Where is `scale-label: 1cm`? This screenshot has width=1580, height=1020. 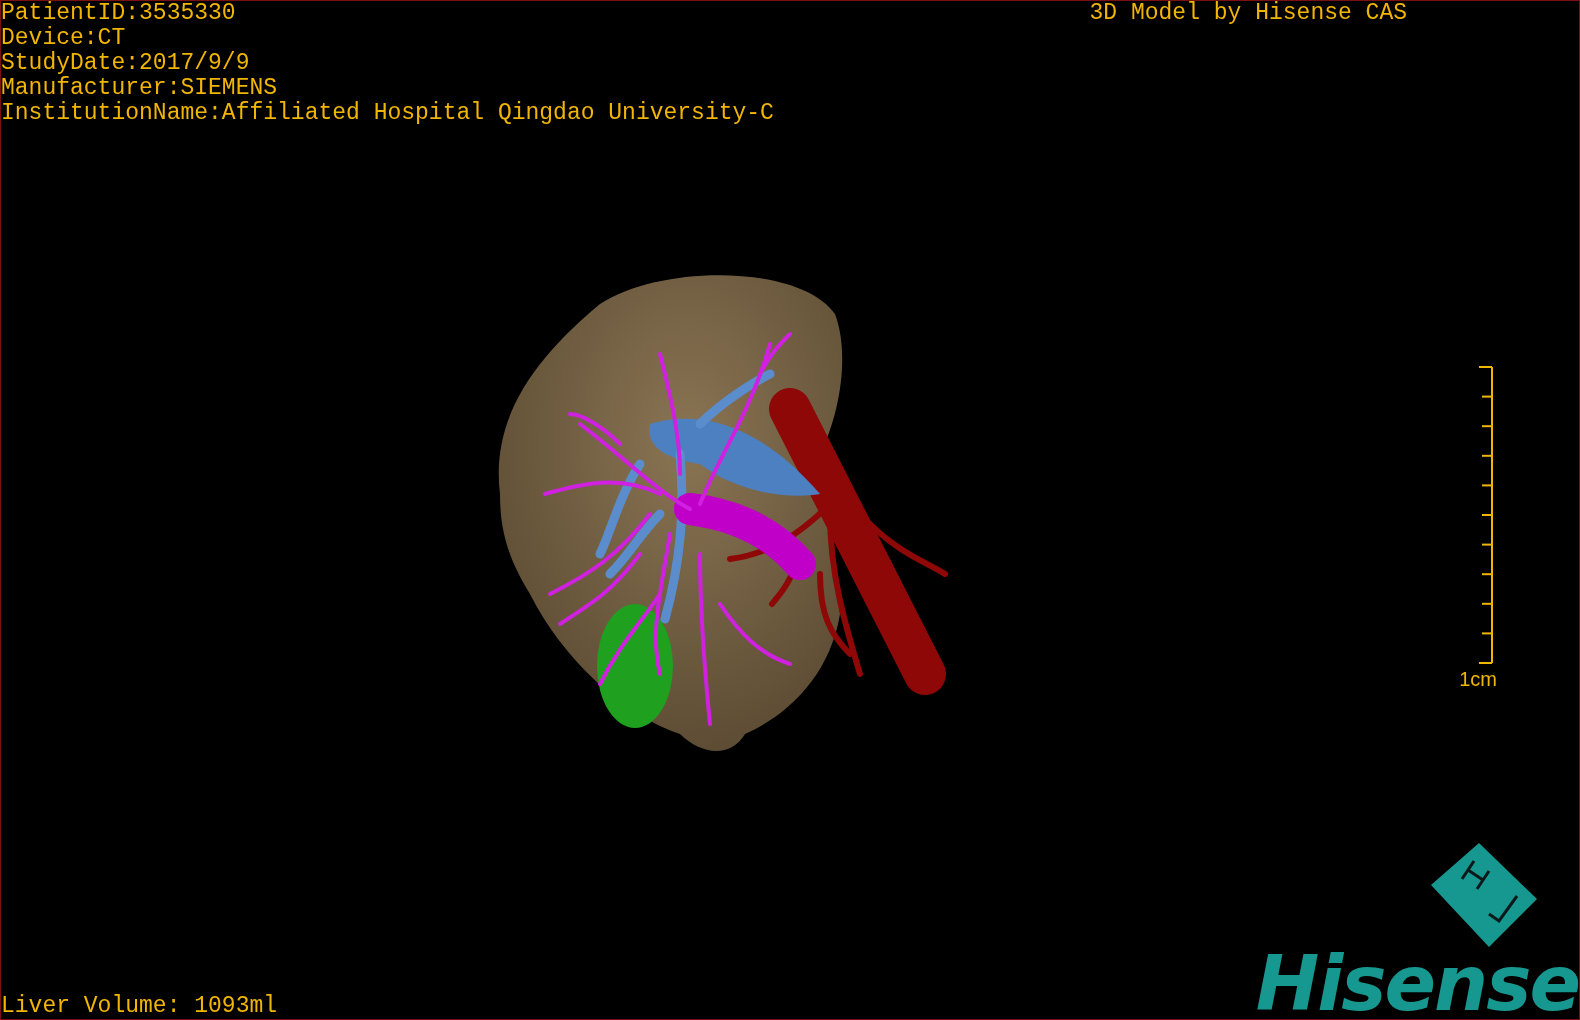
scale-label: 1cm is located at coordinates (1478, 679).